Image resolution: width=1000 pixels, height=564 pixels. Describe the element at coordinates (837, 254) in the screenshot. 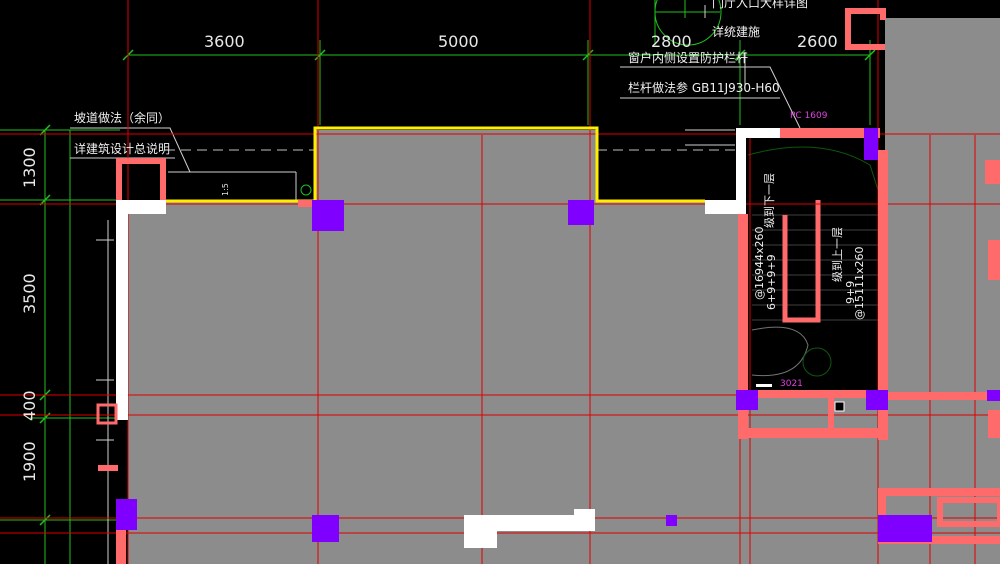

I see `stair-right-up: 级到上一层` at that location.